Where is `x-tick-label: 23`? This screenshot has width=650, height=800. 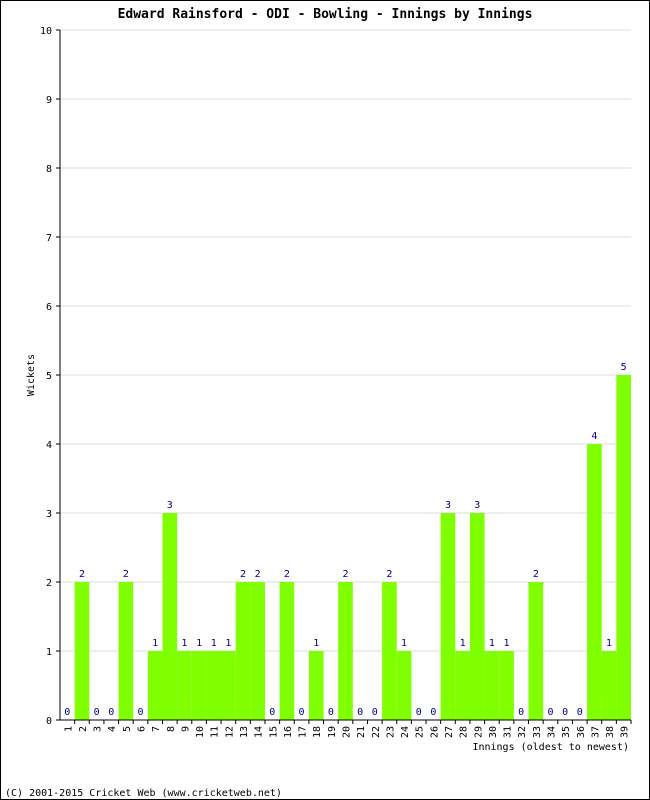 x-tick-label: 23 is located at coordinates (390, 732).